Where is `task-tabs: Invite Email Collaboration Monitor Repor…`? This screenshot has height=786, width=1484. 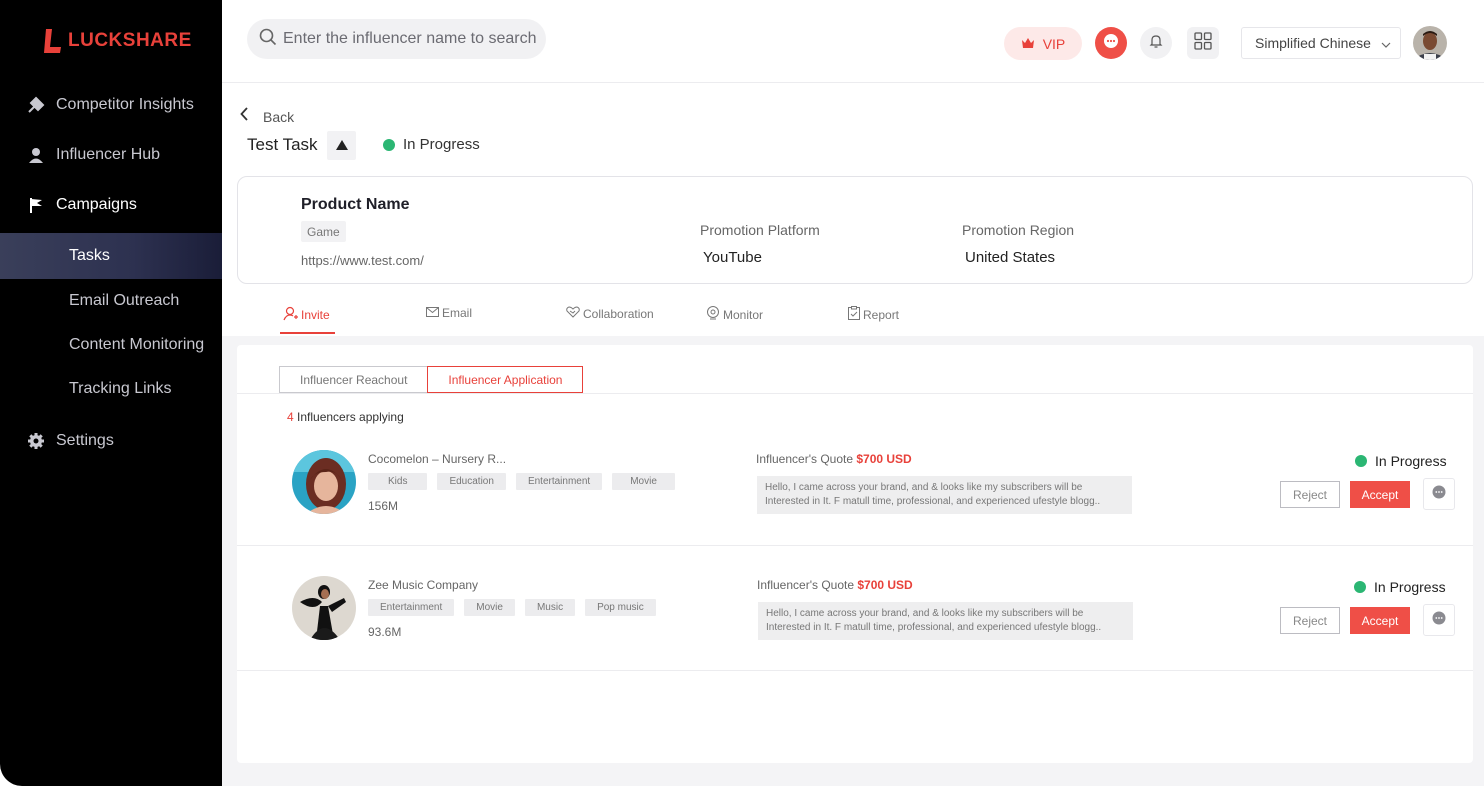
task-tabs: Invite Email Collaboration Monitor Repor… is located at coordinates (853, 316).